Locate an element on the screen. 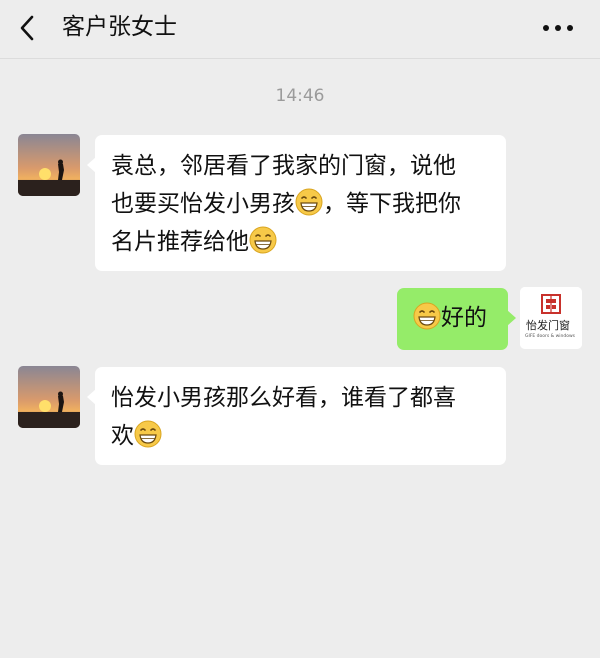 Image resolution: width=600 pixels, height=658 pixels. message-text-segment: 好的 is located at coordinates (464, 318).